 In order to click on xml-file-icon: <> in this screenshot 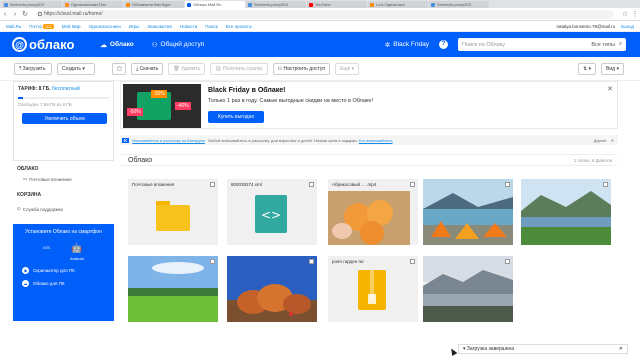, I will do `click(272, 212)`.